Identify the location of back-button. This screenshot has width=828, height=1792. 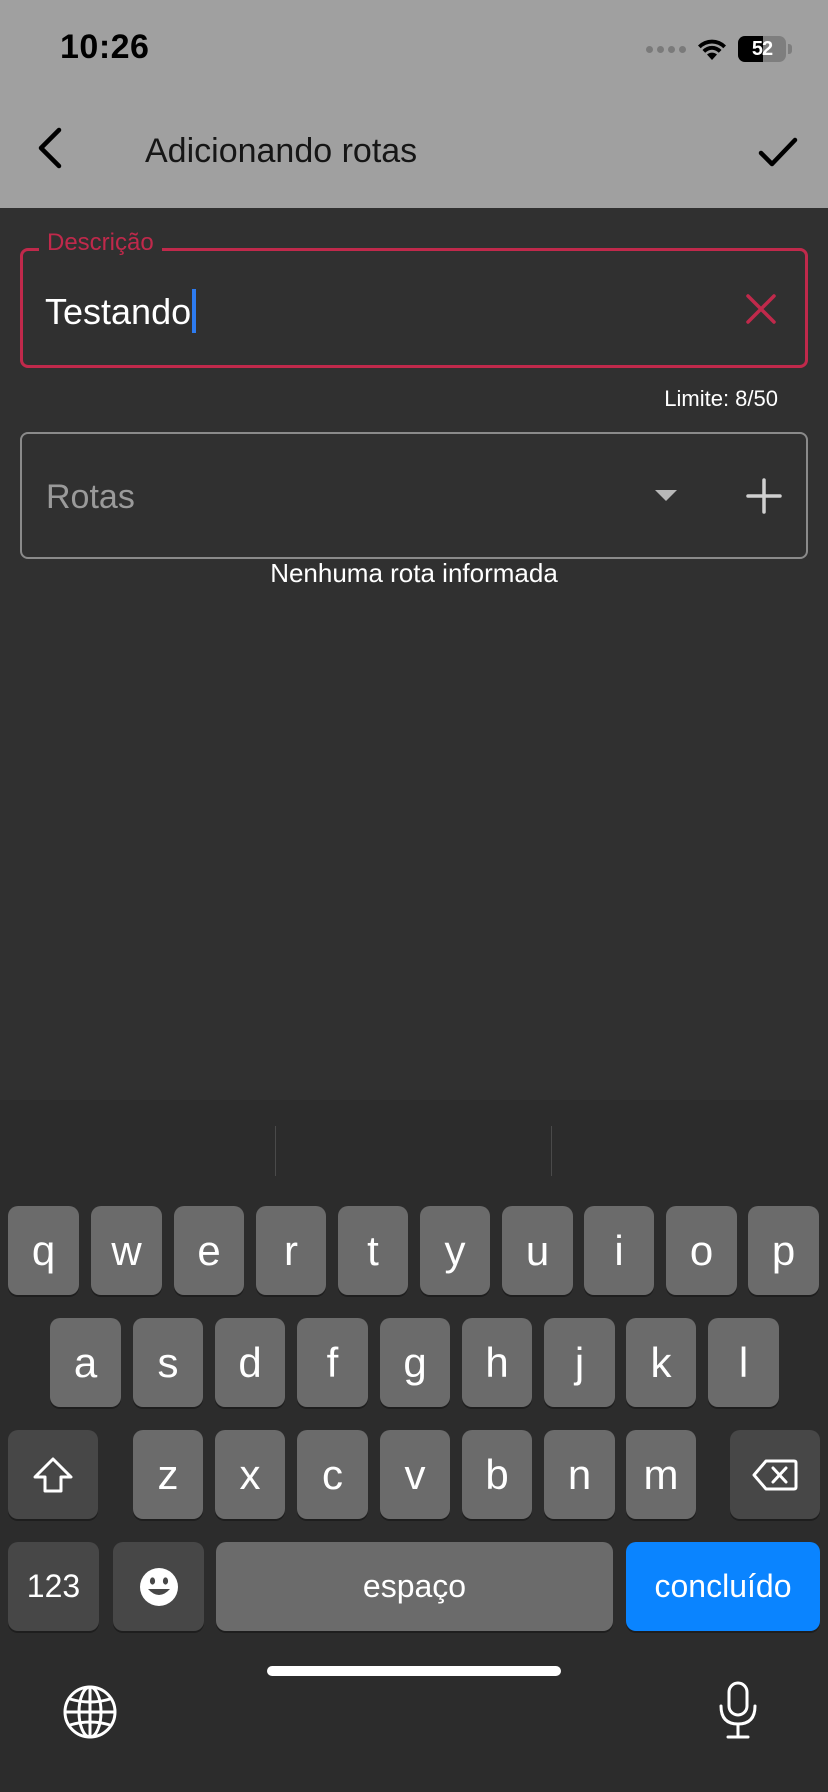
(50, 148).